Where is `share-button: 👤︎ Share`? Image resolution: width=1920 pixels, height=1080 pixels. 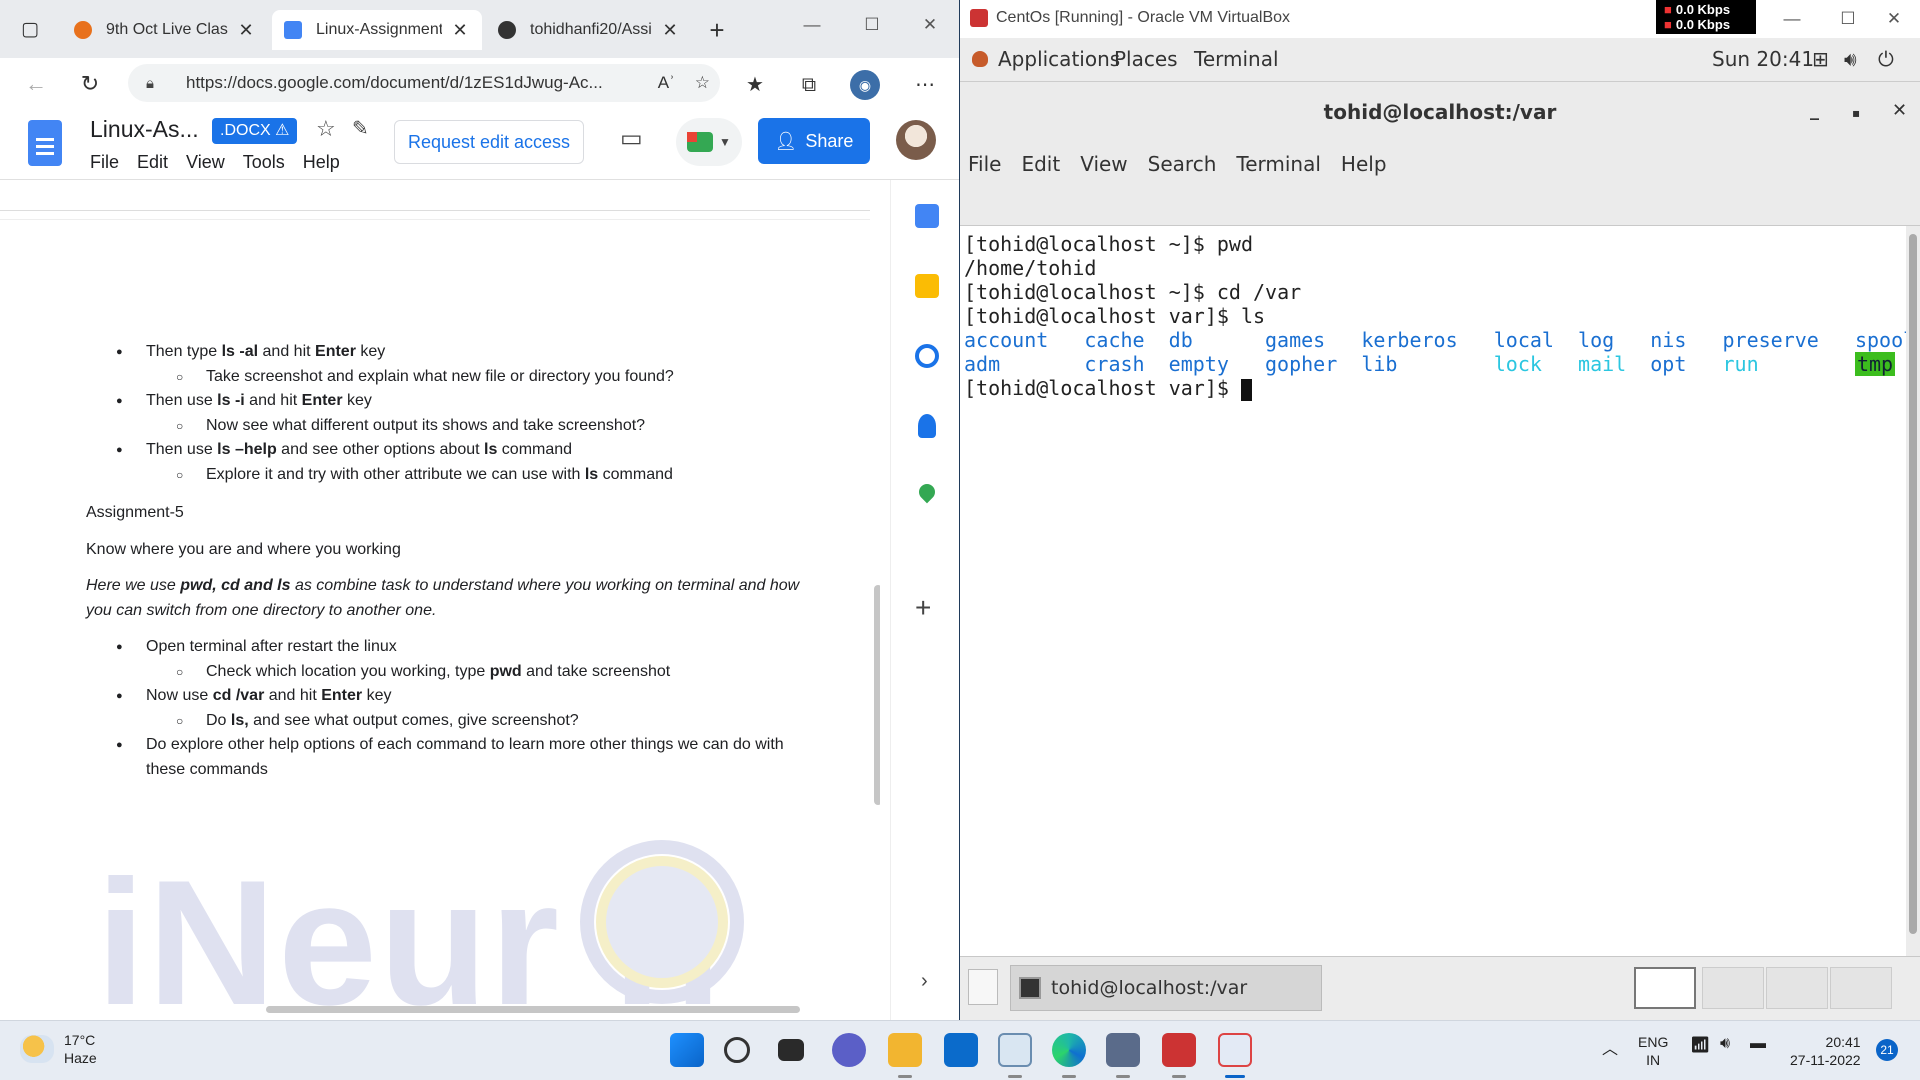 share-button: 👤︎ Share is located at coordinates (814, 141).